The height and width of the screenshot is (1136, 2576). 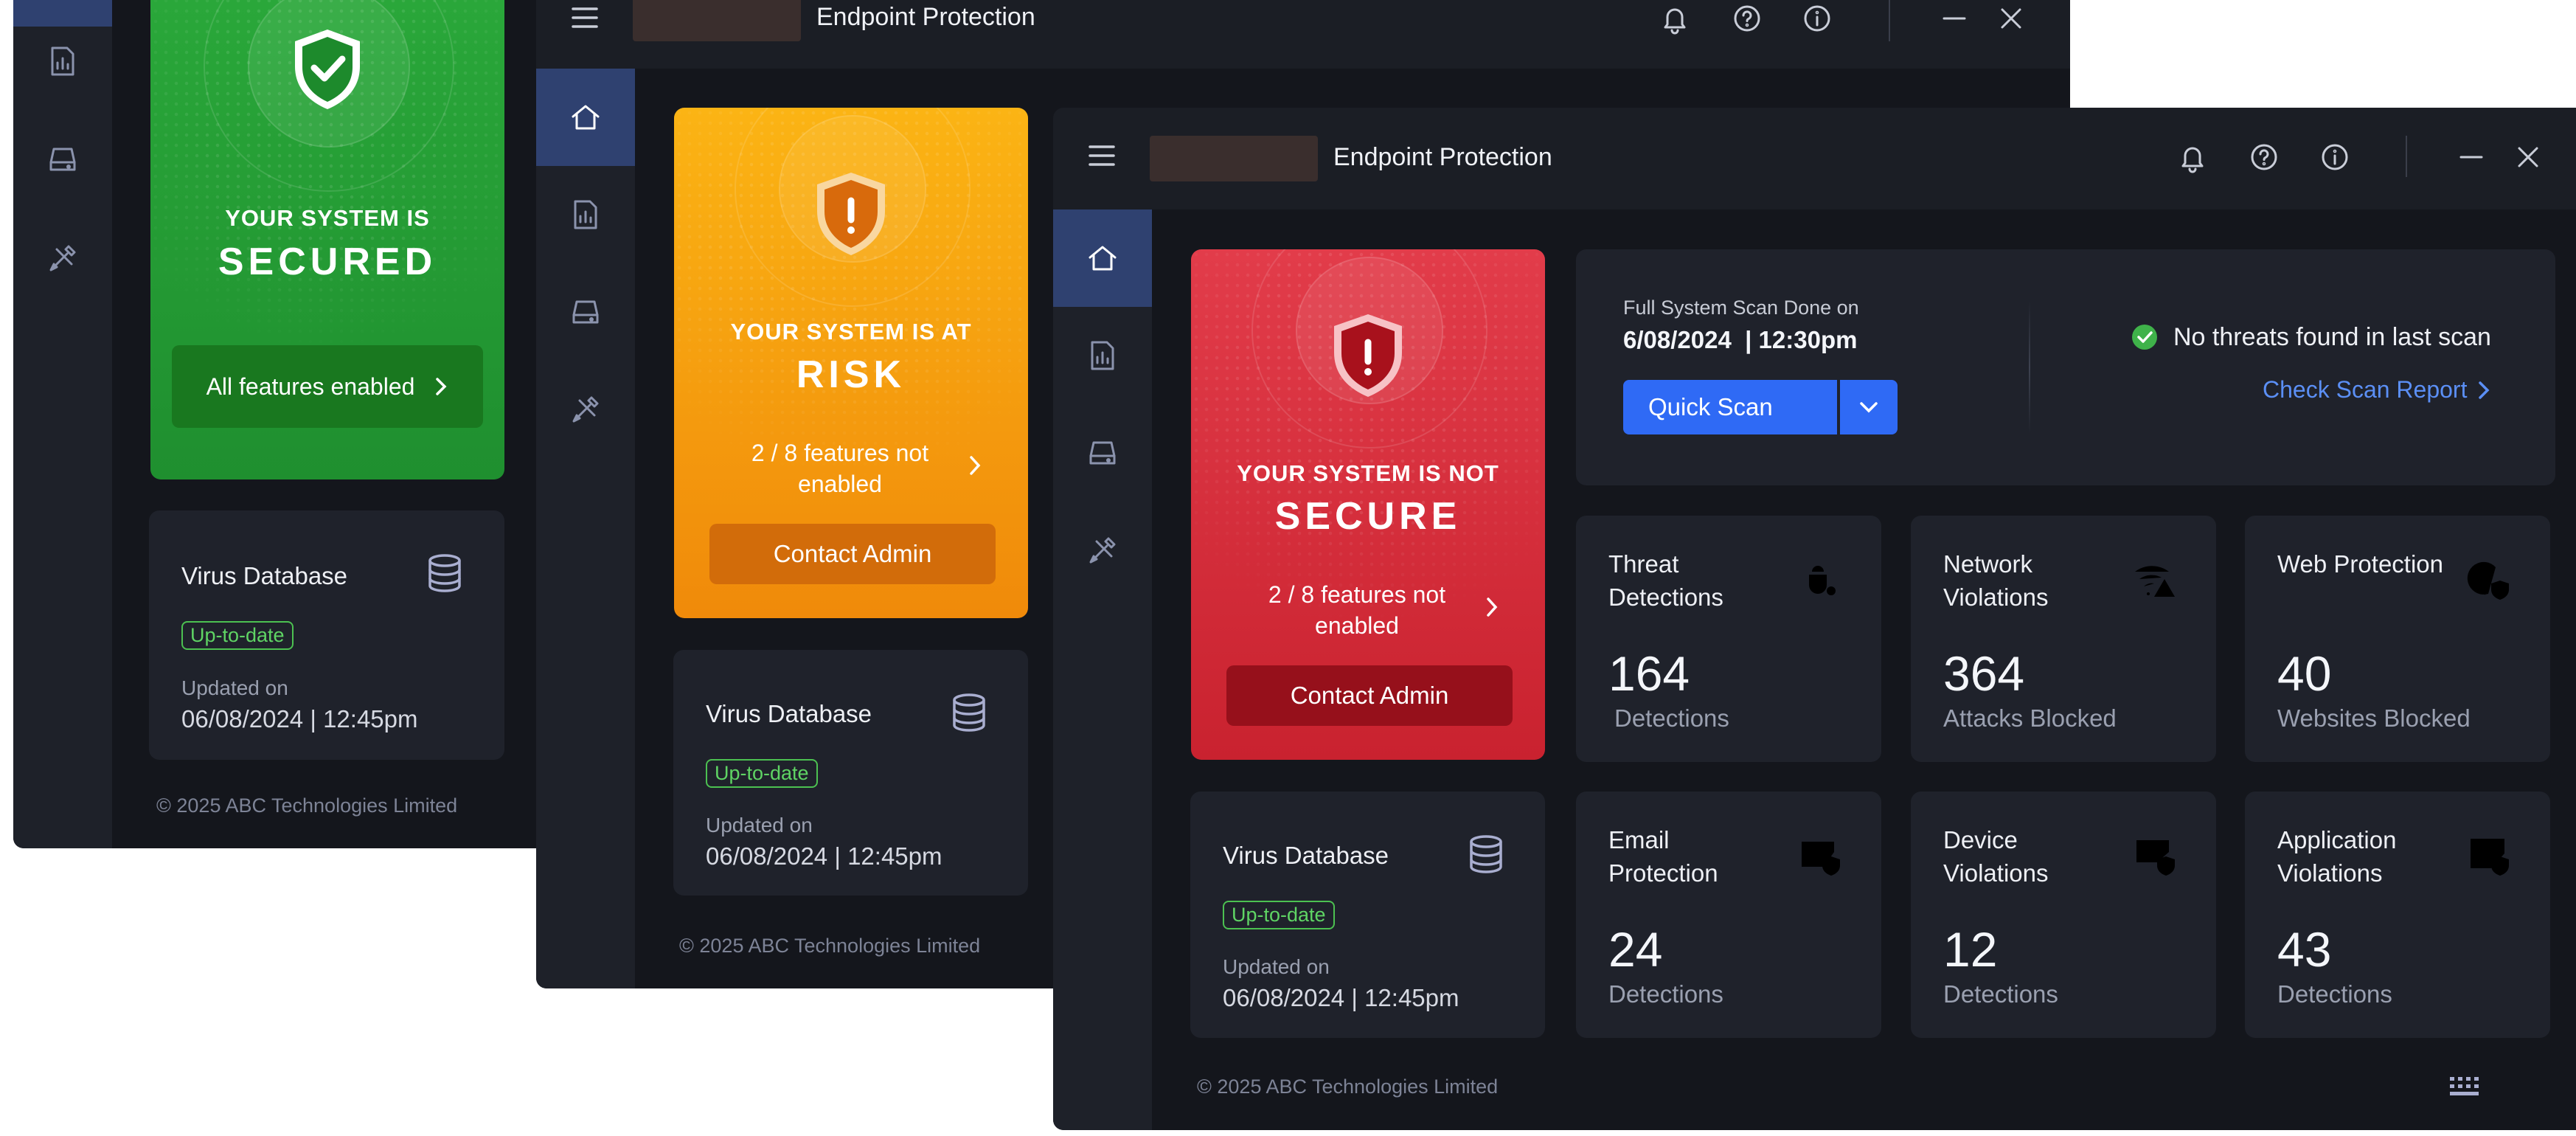 What do you see at coordinates (1996, 856) in the screenshot?
I see `metric-title: Device Violations` at bounding box center [1996, 856].